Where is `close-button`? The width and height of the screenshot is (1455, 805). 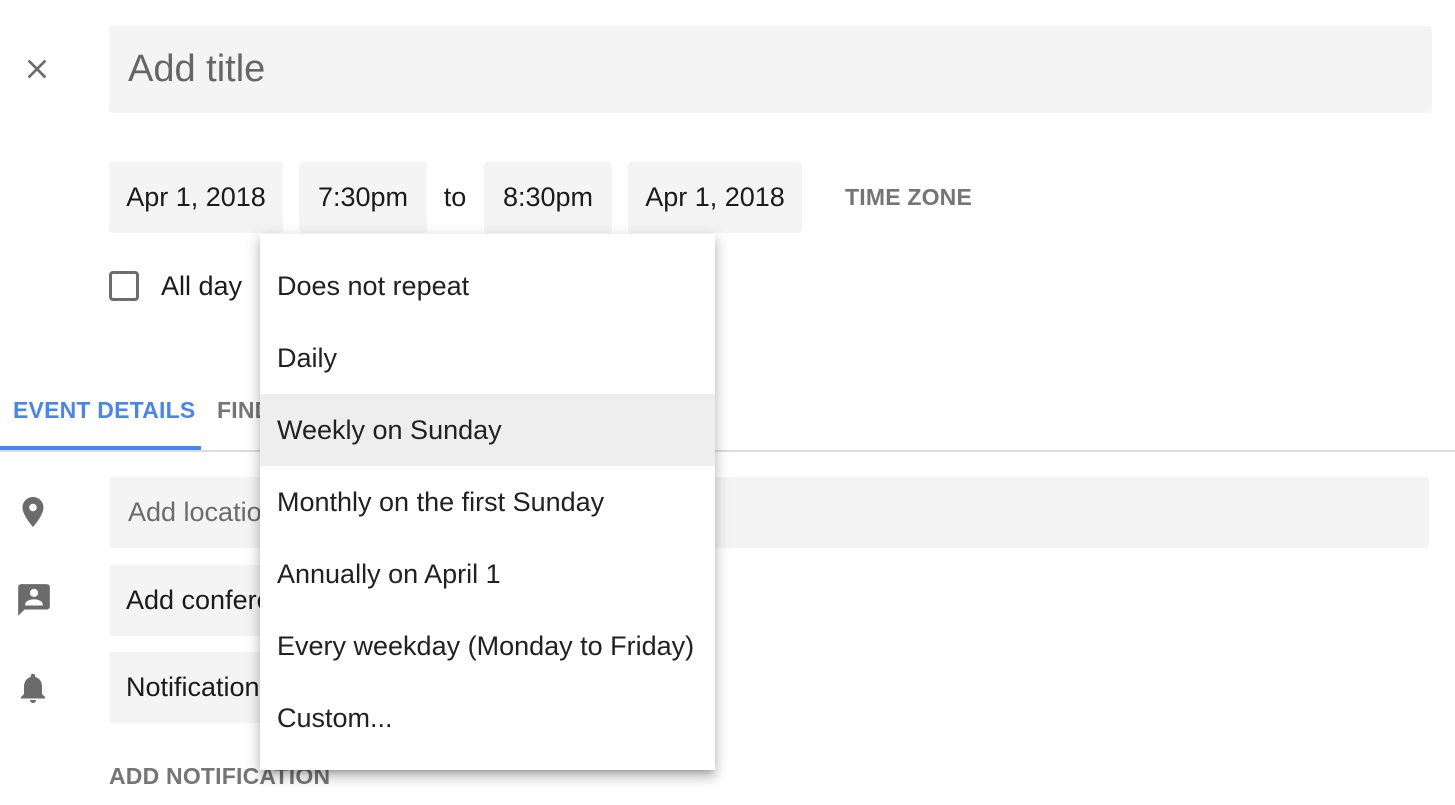
close-button is located at coordinates (37, 69).